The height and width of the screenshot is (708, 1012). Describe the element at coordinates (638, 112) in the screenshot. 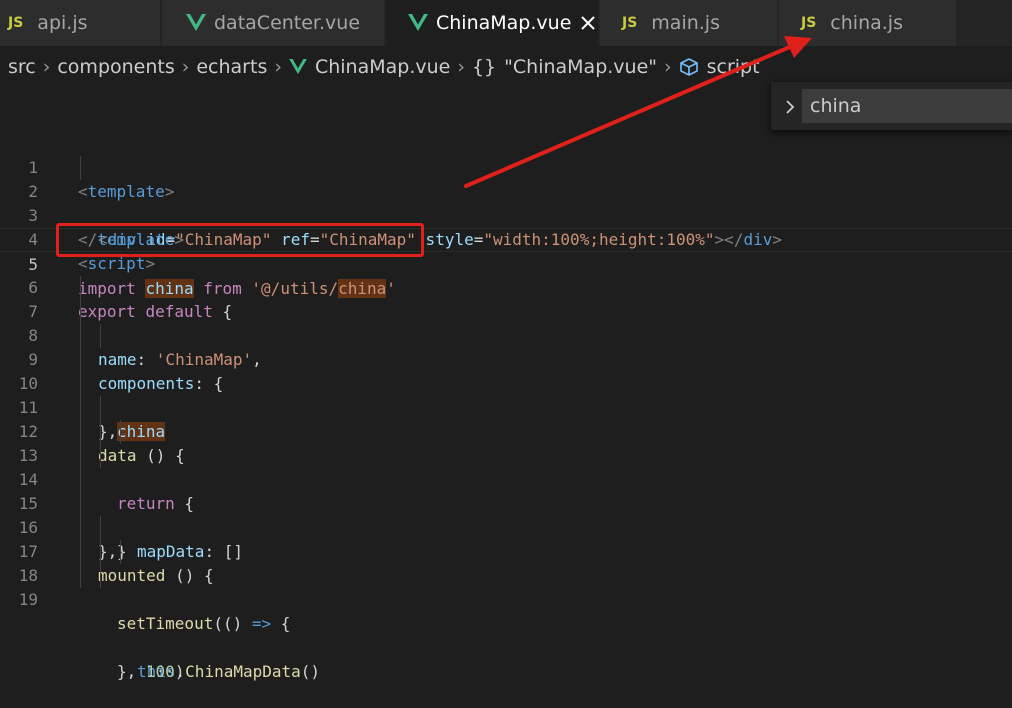

I see `annotation-arrow` at that location.